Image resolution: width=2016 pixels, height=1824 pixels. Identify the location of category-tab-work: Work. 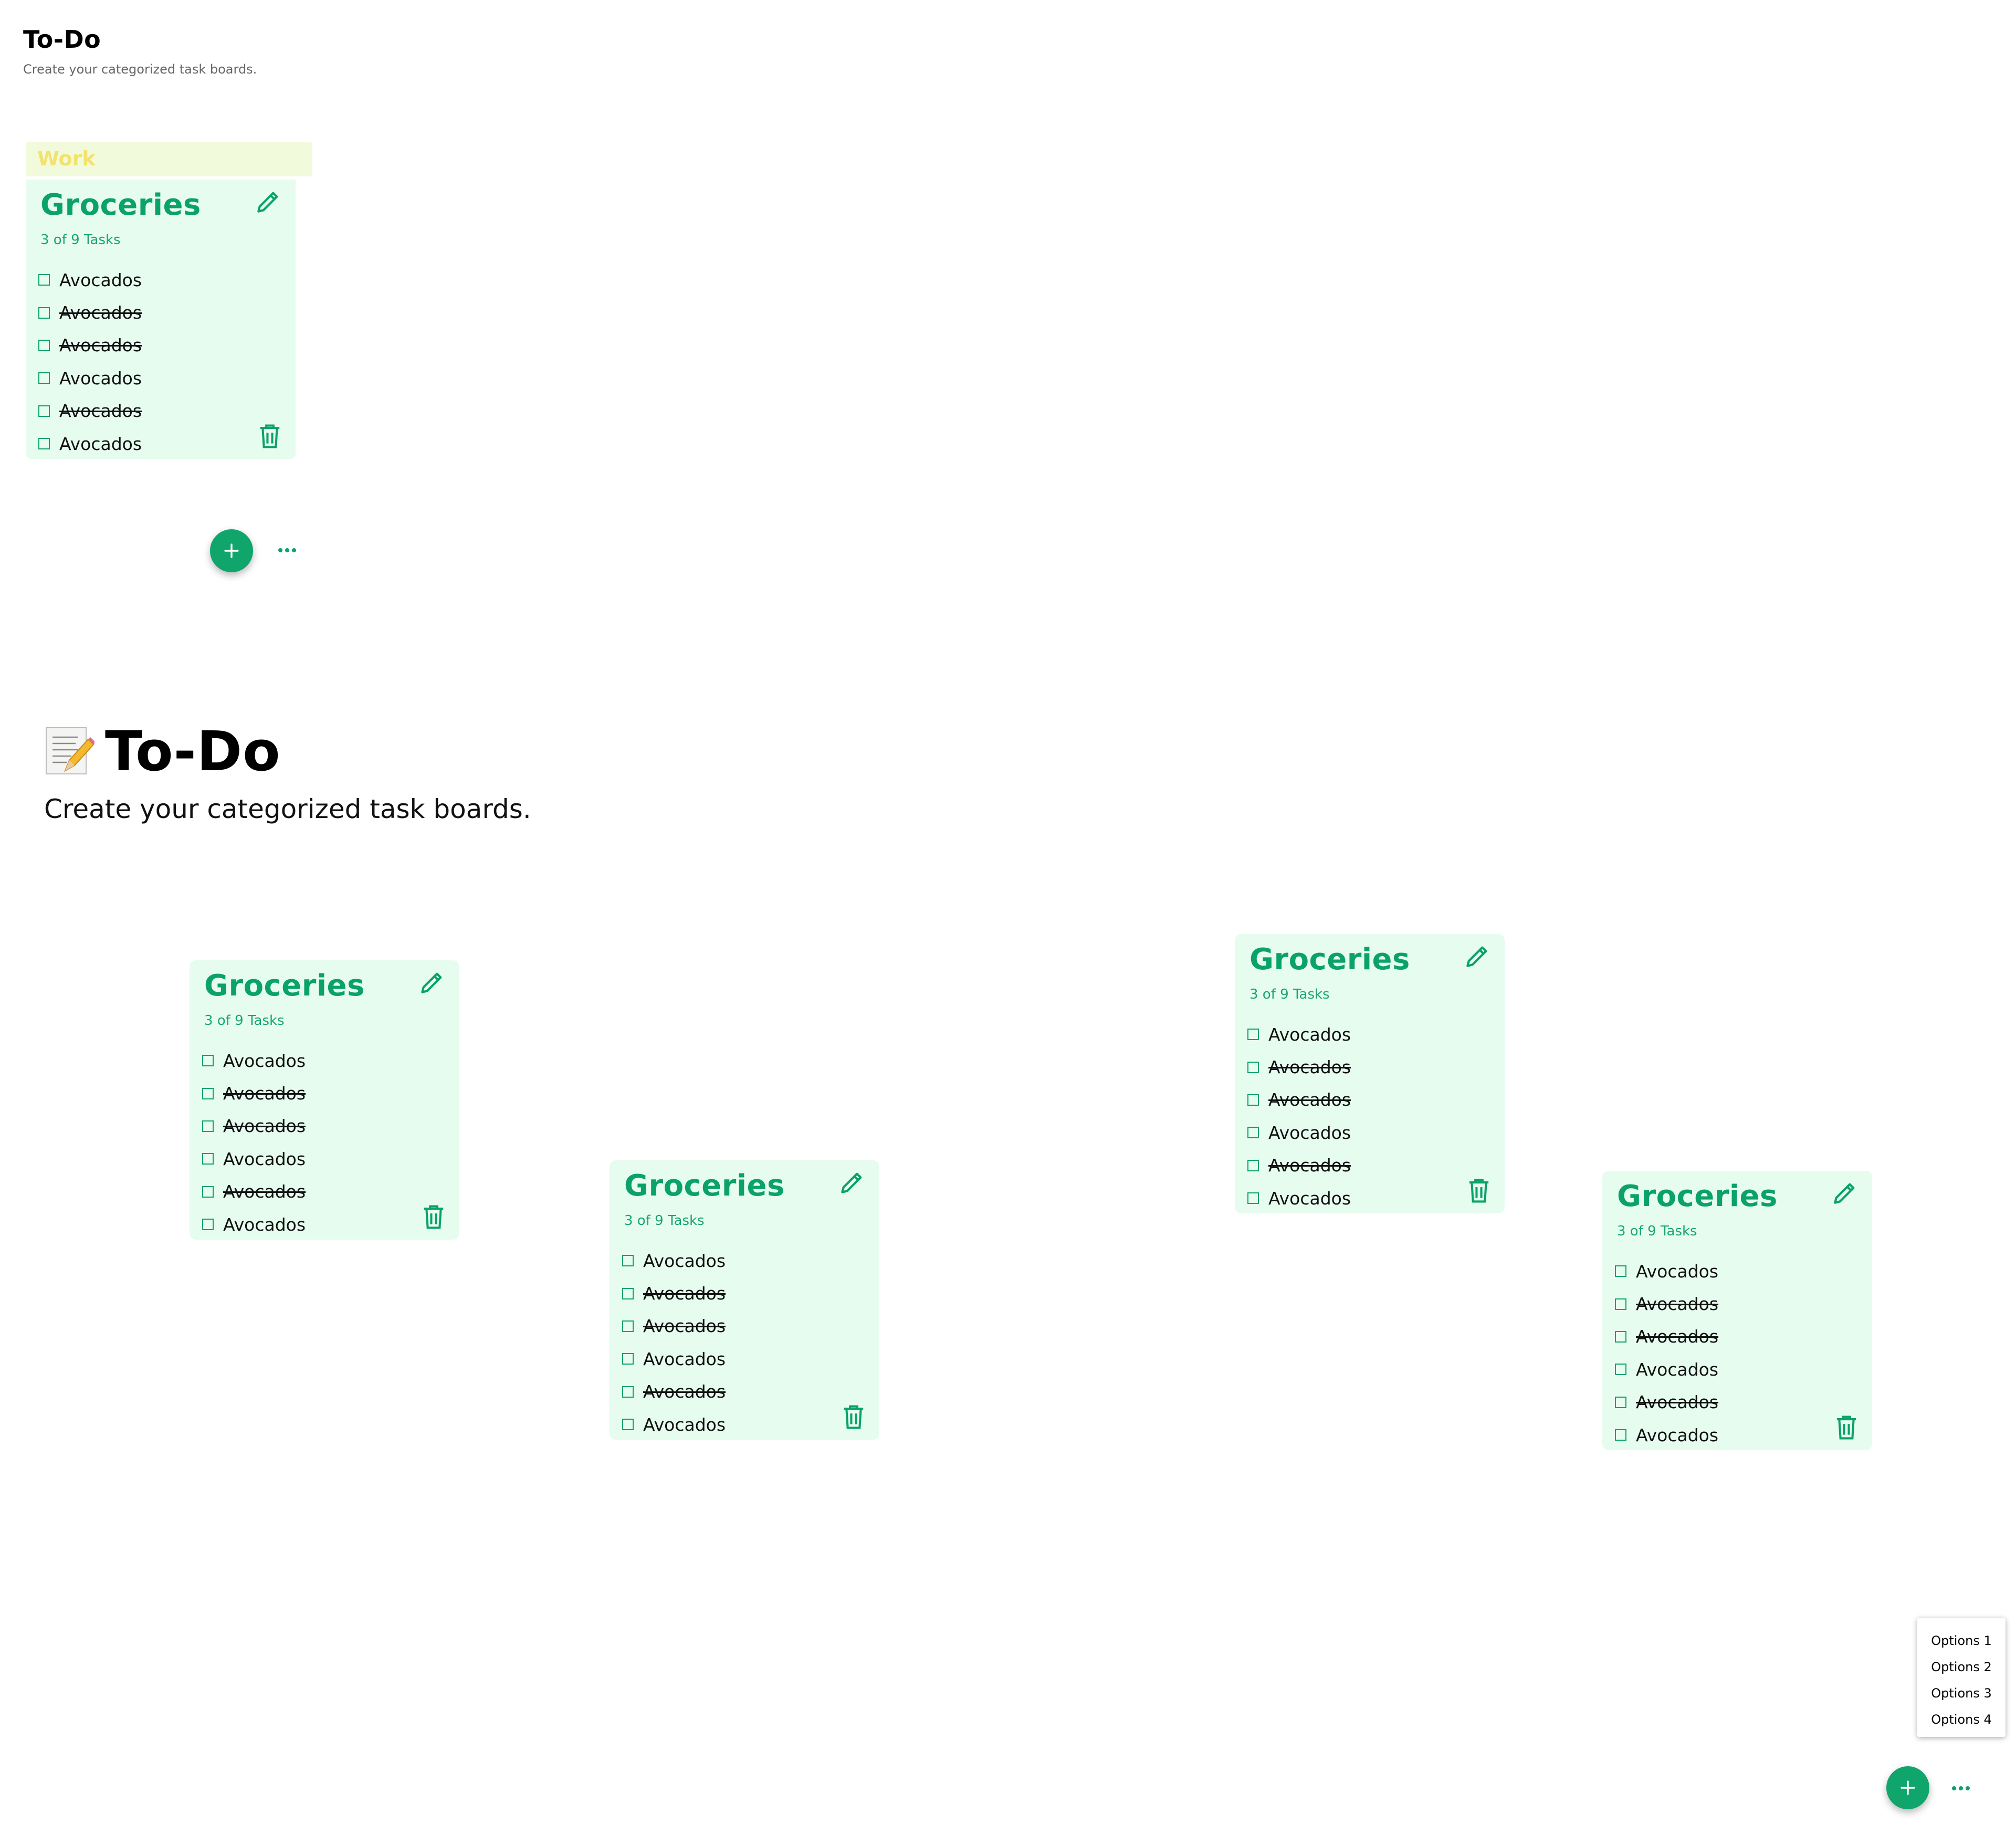
(169, 159).